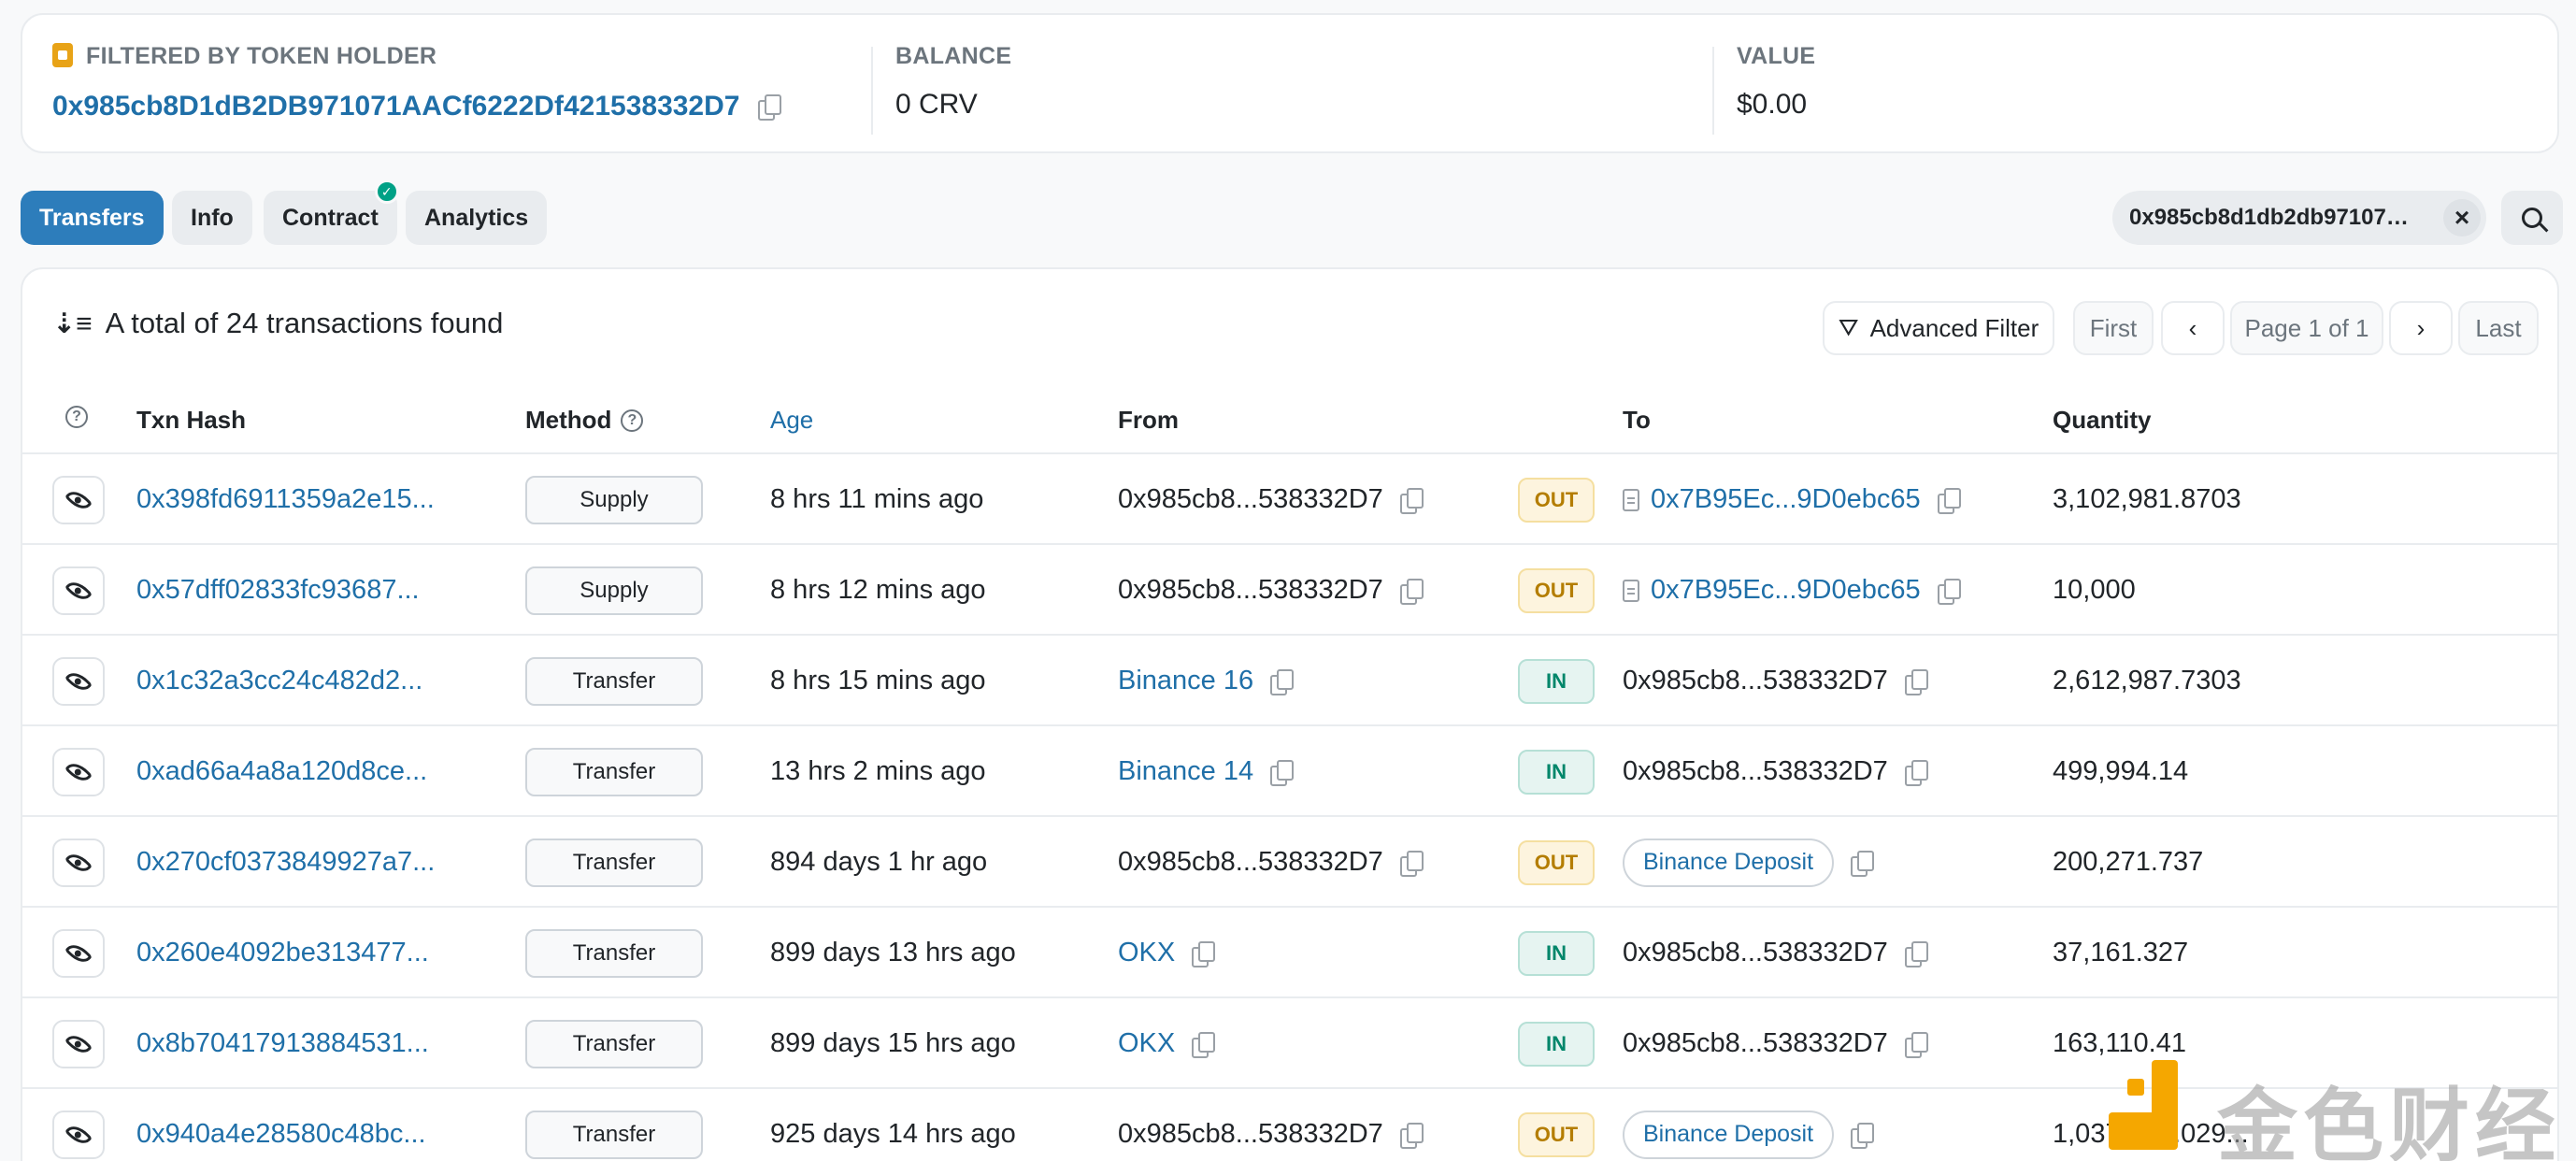 This screenshot has height=1161, width=2576. Describe the element at coordinates (1776, 56) in the screenshot. I see `value-label: VALUE` at that location.